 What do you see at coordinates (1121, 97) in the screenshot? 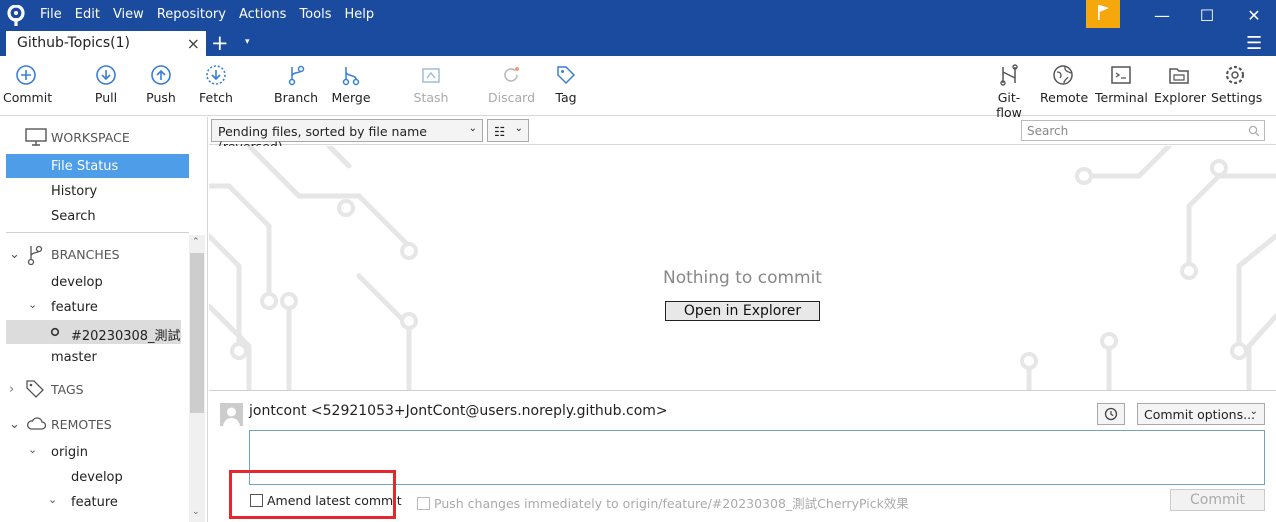
I see `terminal-label: Terminal` at bounding box center [1121, 97].